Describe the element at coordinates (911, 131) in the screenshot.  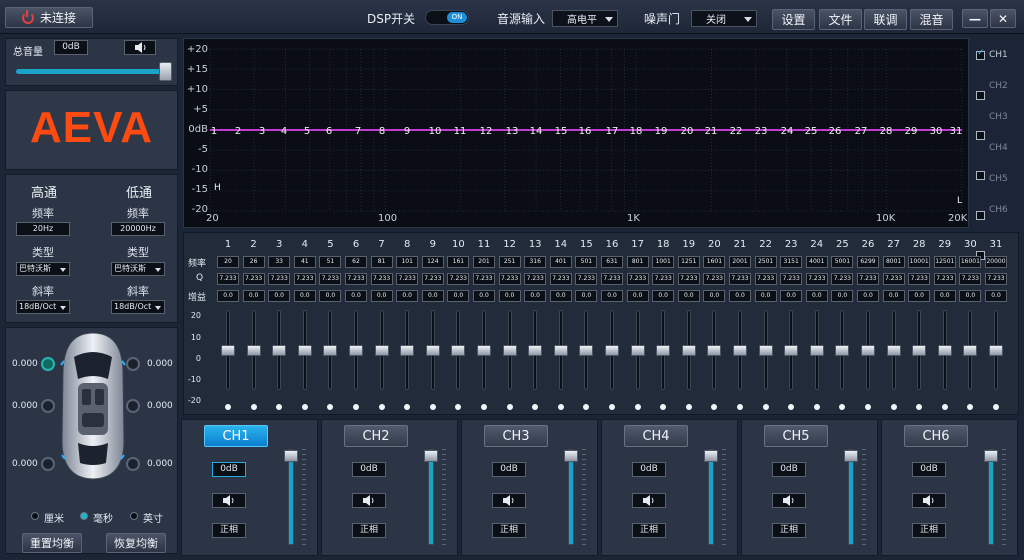
I see `band-marker: 29` at that location.